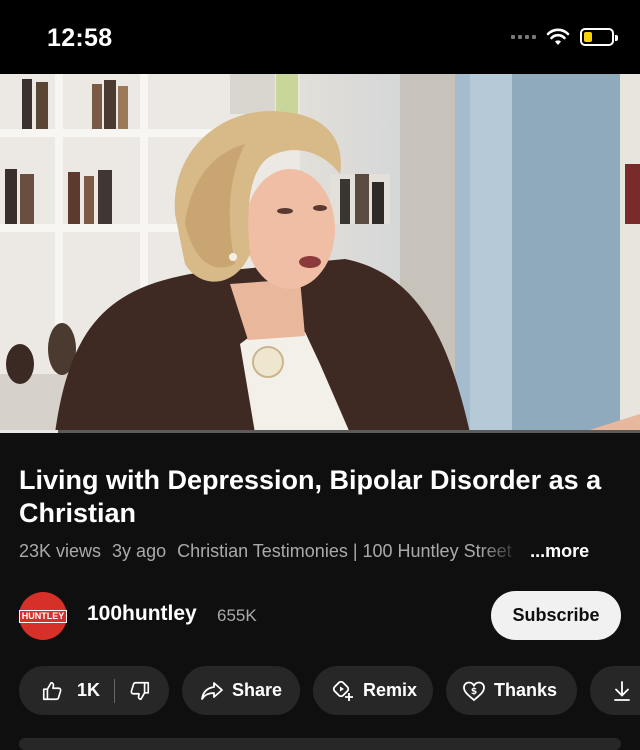  What do you see at coordinates (622, 690) in the screenshot?
I see `download-icon` at bounding box center [622, 690].